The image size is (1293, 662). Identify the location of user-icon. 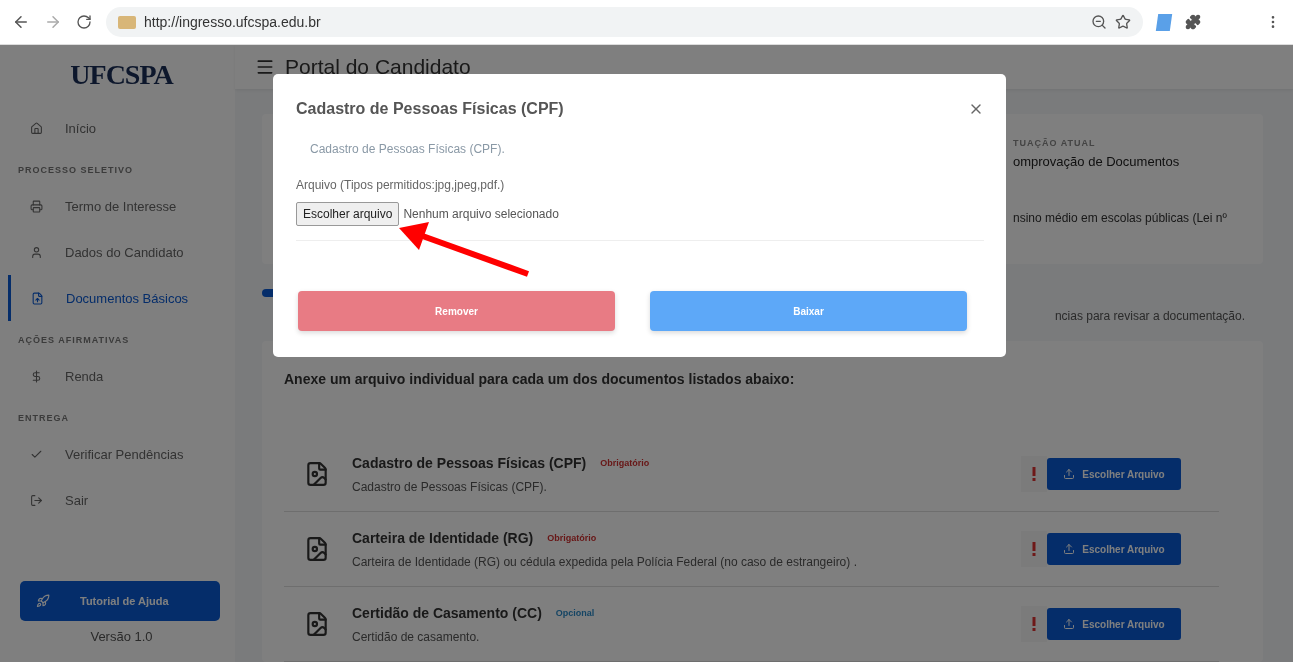
(36, 252).